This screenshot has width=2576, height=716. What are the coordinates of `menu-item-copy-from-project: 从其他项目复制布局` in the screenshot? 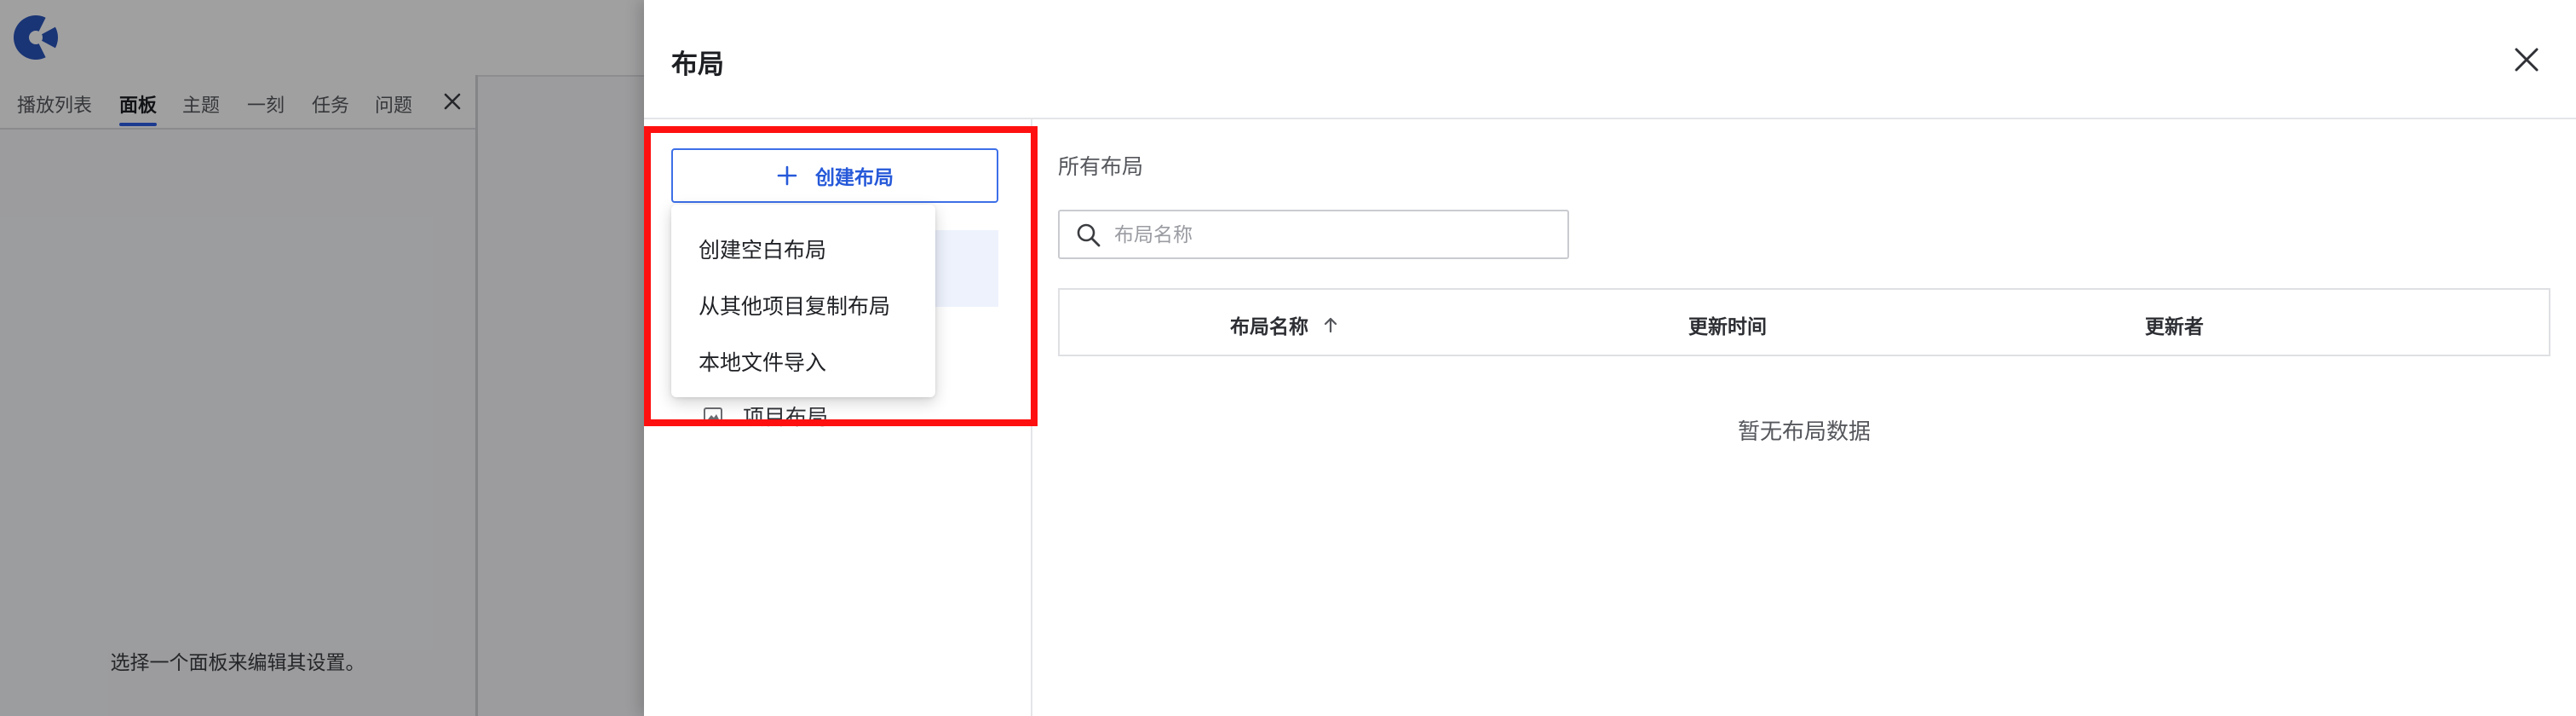 It's located at (803, 306).